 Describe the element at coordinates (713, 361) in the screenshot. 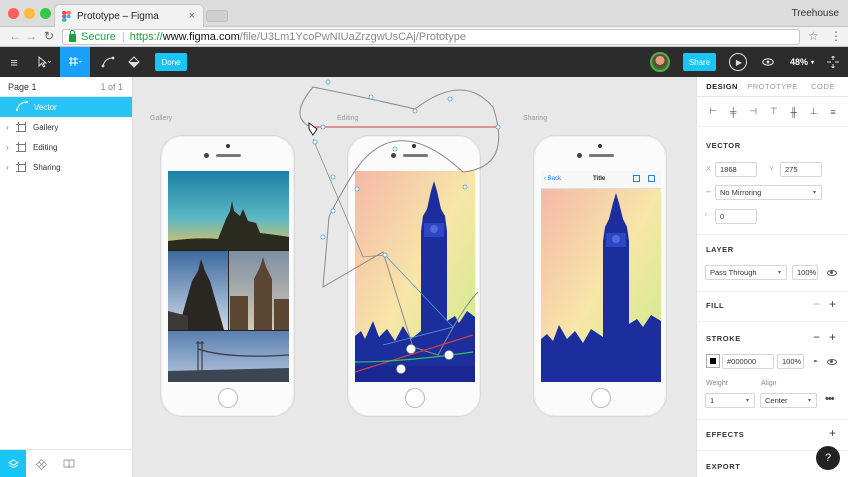

I see `stroke-color-swatch` at that location.